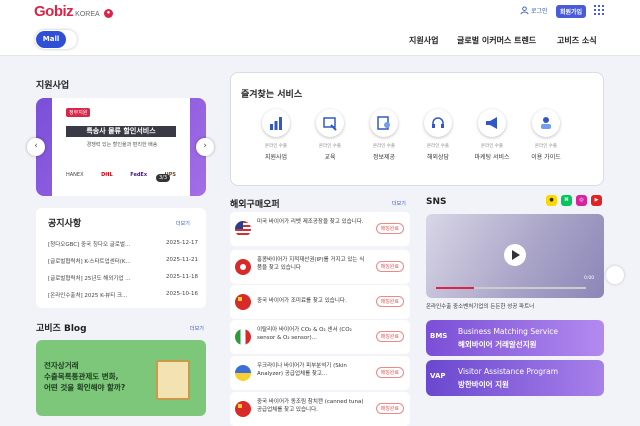  What do you see at coordinates (330, 123) in the screenshot?
I see `education-icon` at bounding box center [330, 123].